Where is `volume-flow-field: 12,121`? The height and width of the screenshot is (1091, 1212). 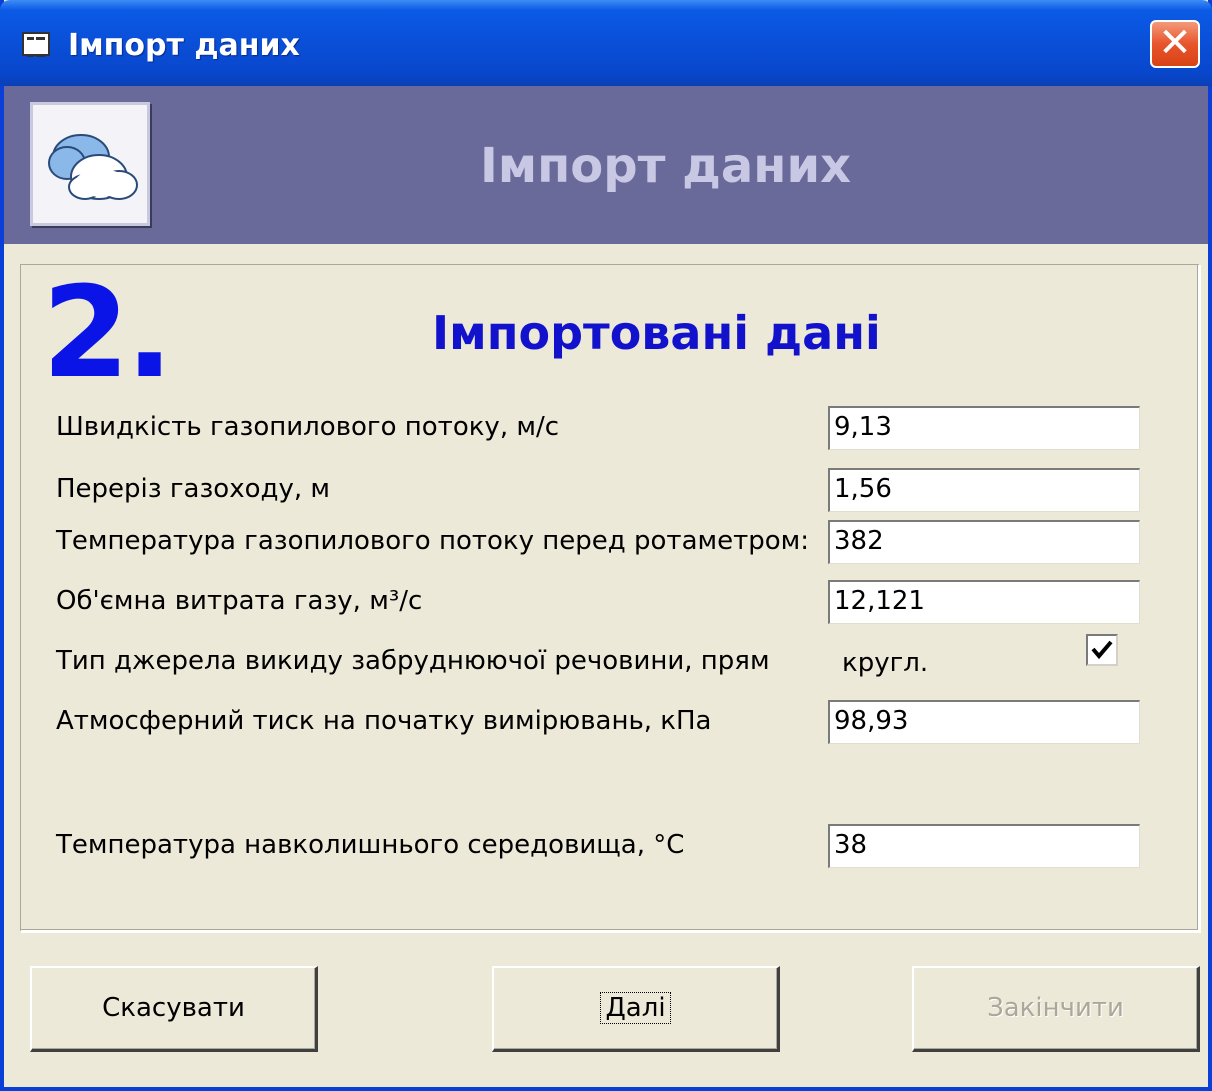 volume-flow-field: 12,121 is located at coordinates (984, 602).